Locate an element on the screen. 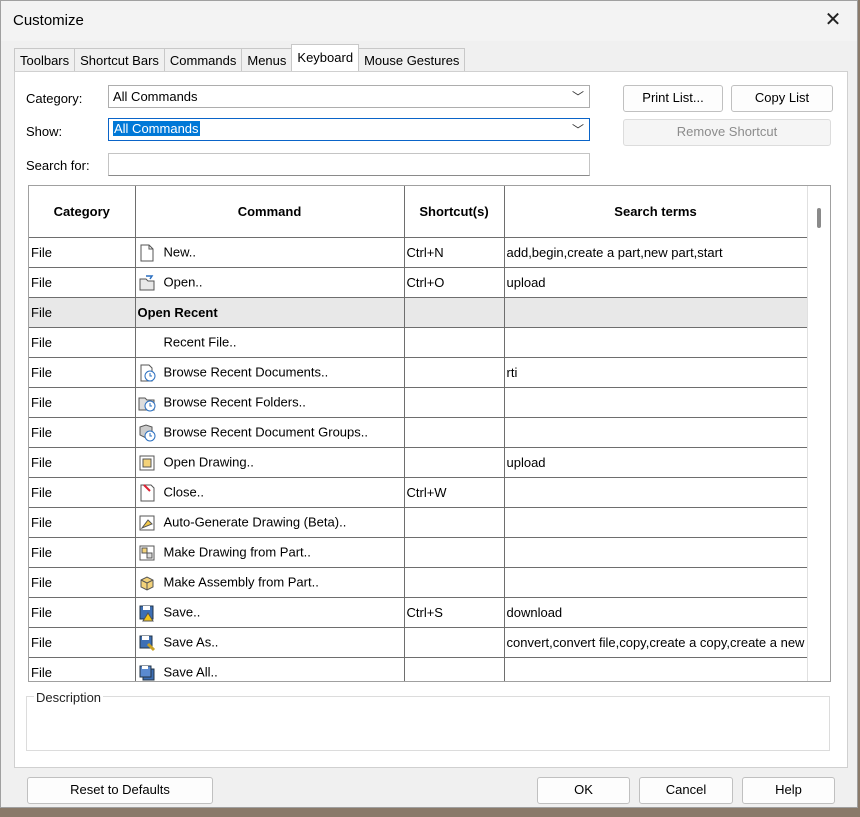 The image size is (860, 817). ok-button: OK is located at coordinates (583, 790).